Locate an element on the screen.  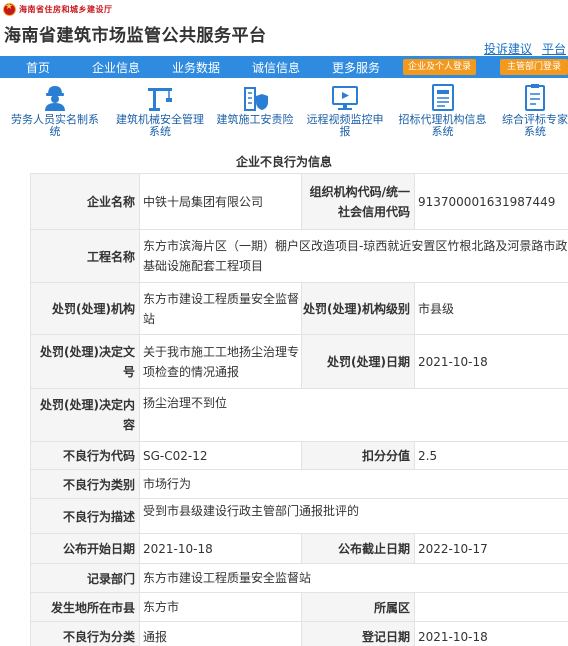
admin-login-button: 主管部门登录 is located at coordinates (534, 67).